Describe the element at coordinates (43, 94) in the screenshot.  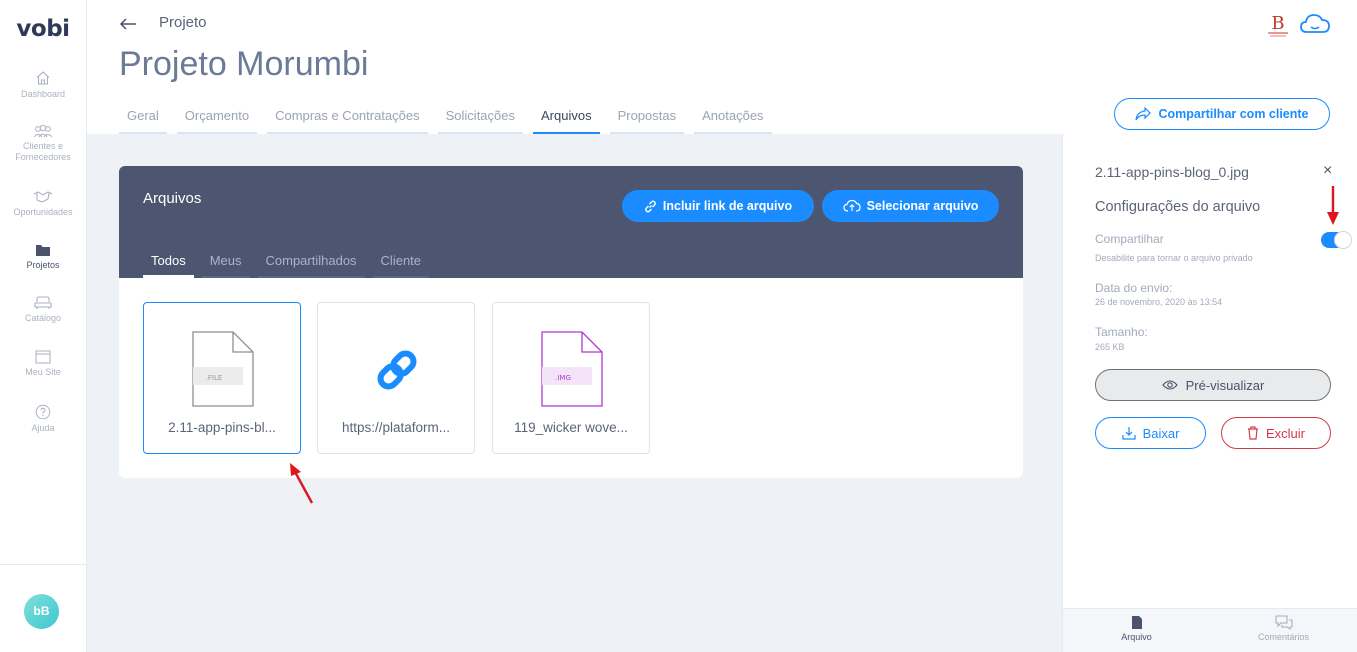
I see `sidebar-item-label: Dashboard` at that location.